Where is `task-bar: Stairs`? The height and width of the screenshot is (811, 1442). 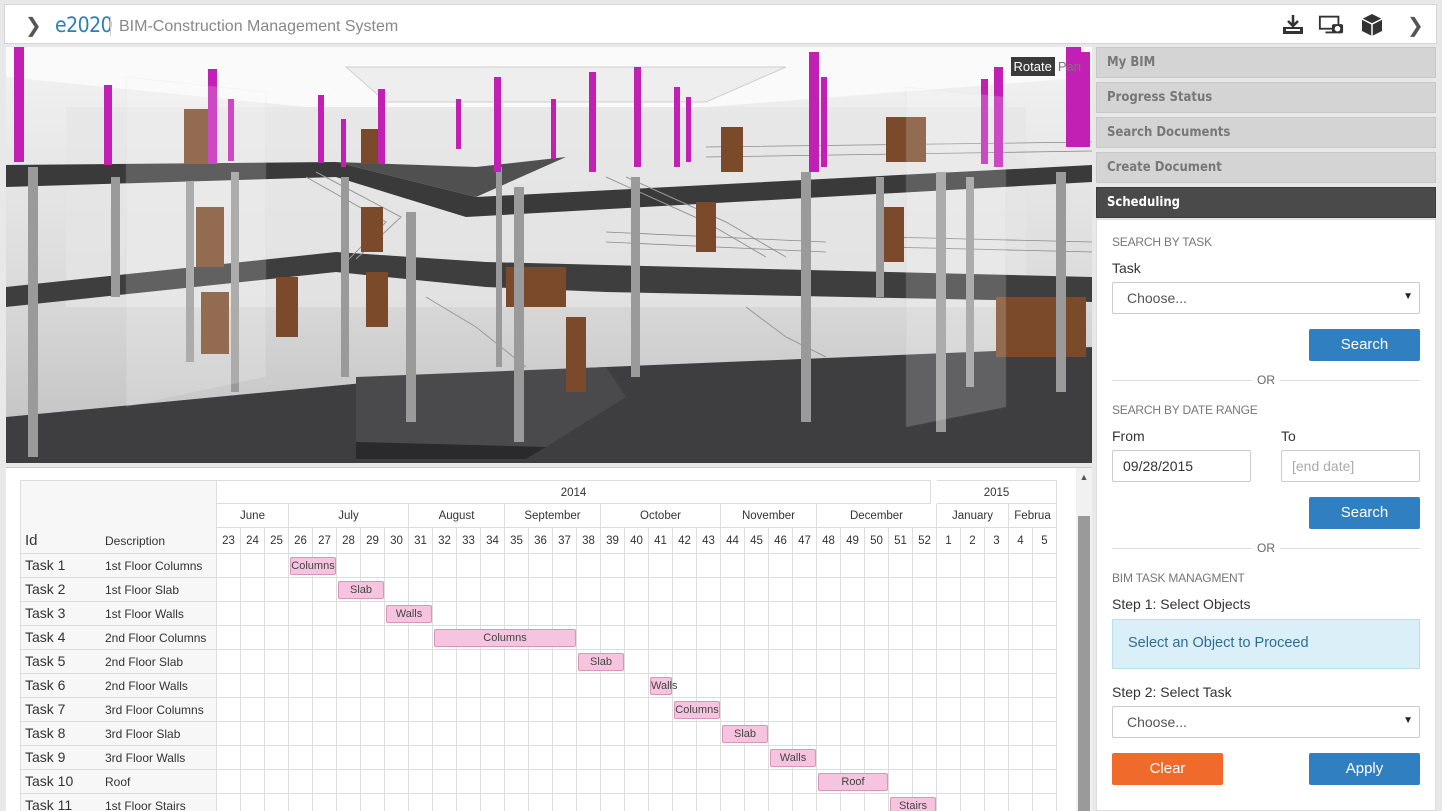
task-bar: Stairs is located at coordinates (913, 804).